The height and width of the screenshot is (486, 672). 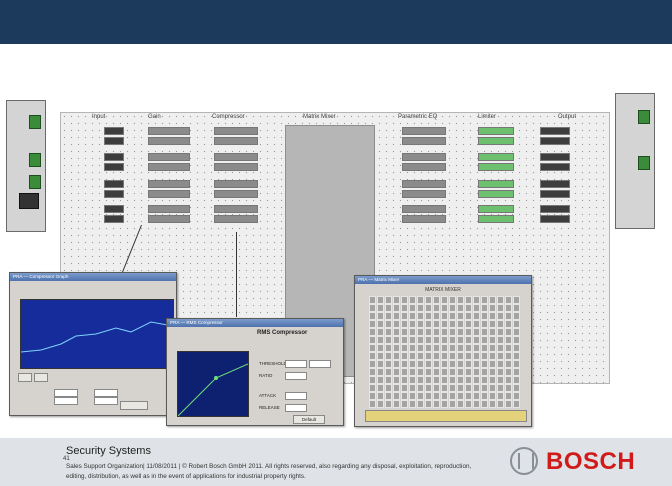 What do you see at coordinates (446, 416) in the screenshot?
I see `output-level-row` at bounding box center [446, 416].